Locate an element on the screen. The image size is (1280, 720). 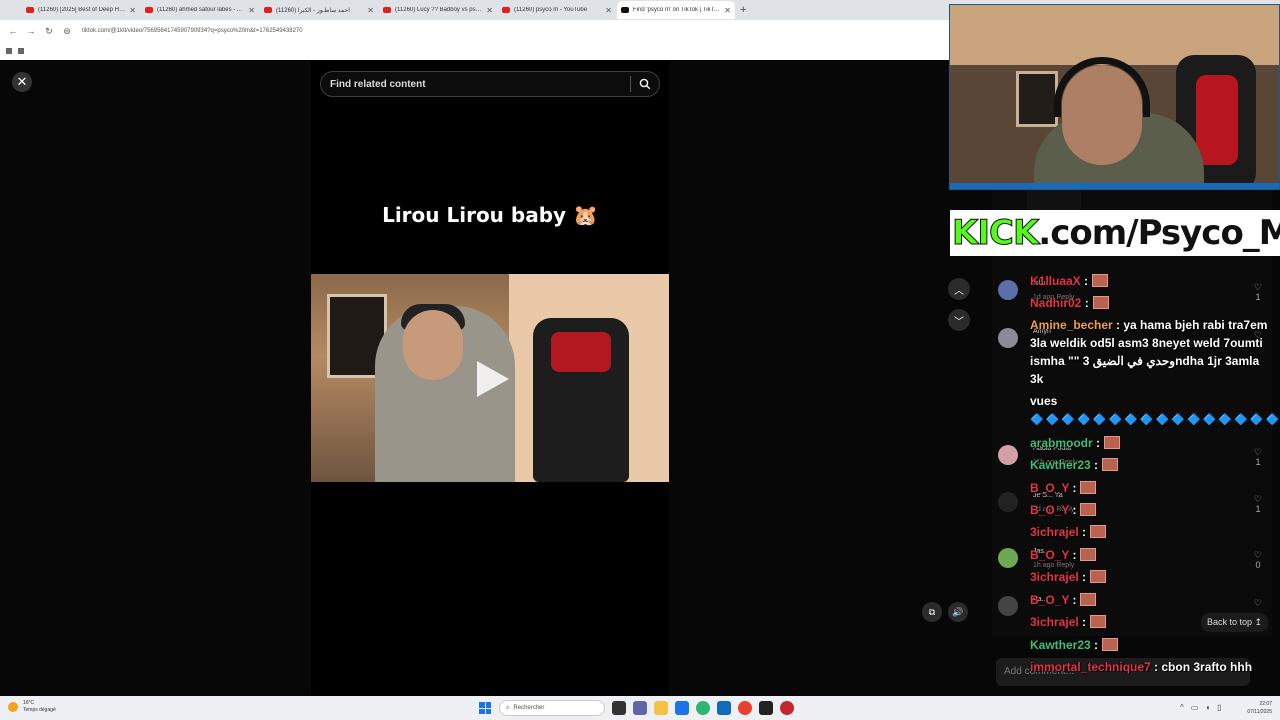
browser-tab: Find 'psyco m' on TikTok | TikTo... ✕ is located at coordinates (676, 10).